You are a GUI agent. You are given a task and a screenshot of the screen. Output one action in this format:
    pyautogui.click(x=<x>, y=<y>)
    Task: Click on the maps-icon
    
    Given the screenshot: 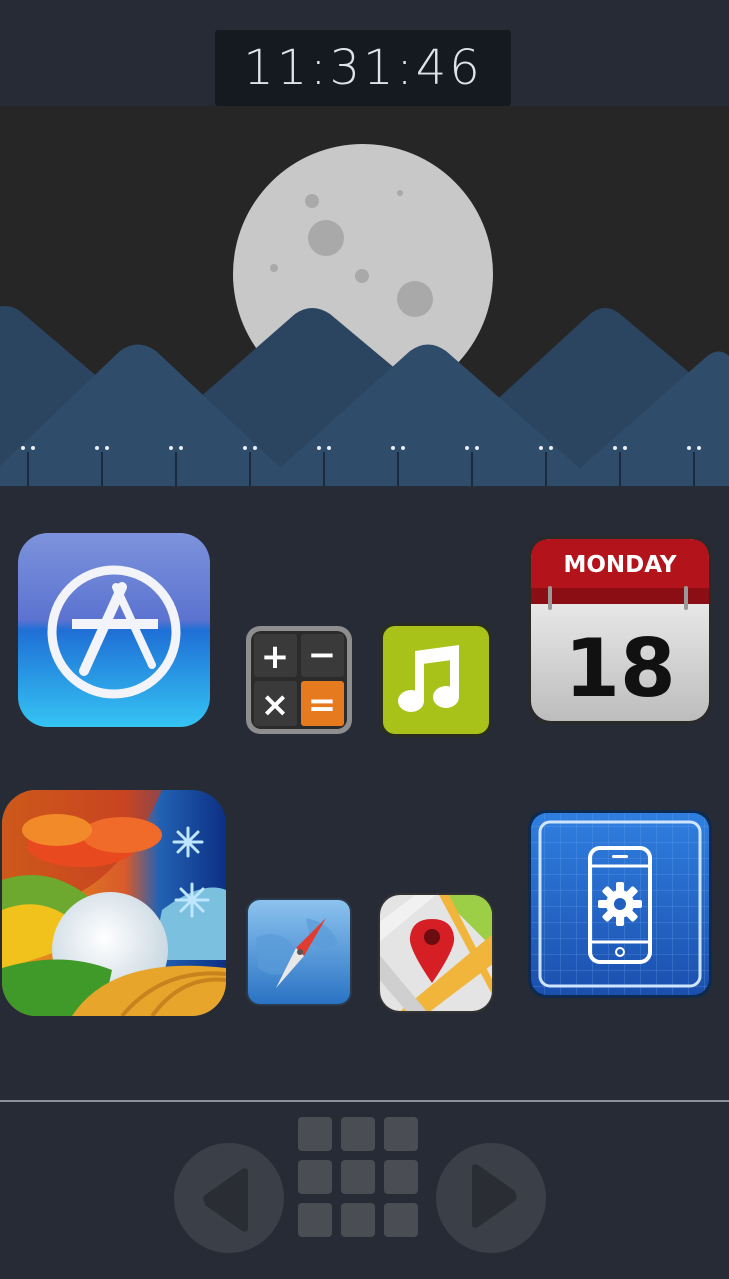 What is the action you would take?
    pyautogui.click(x=436, y=953)
    